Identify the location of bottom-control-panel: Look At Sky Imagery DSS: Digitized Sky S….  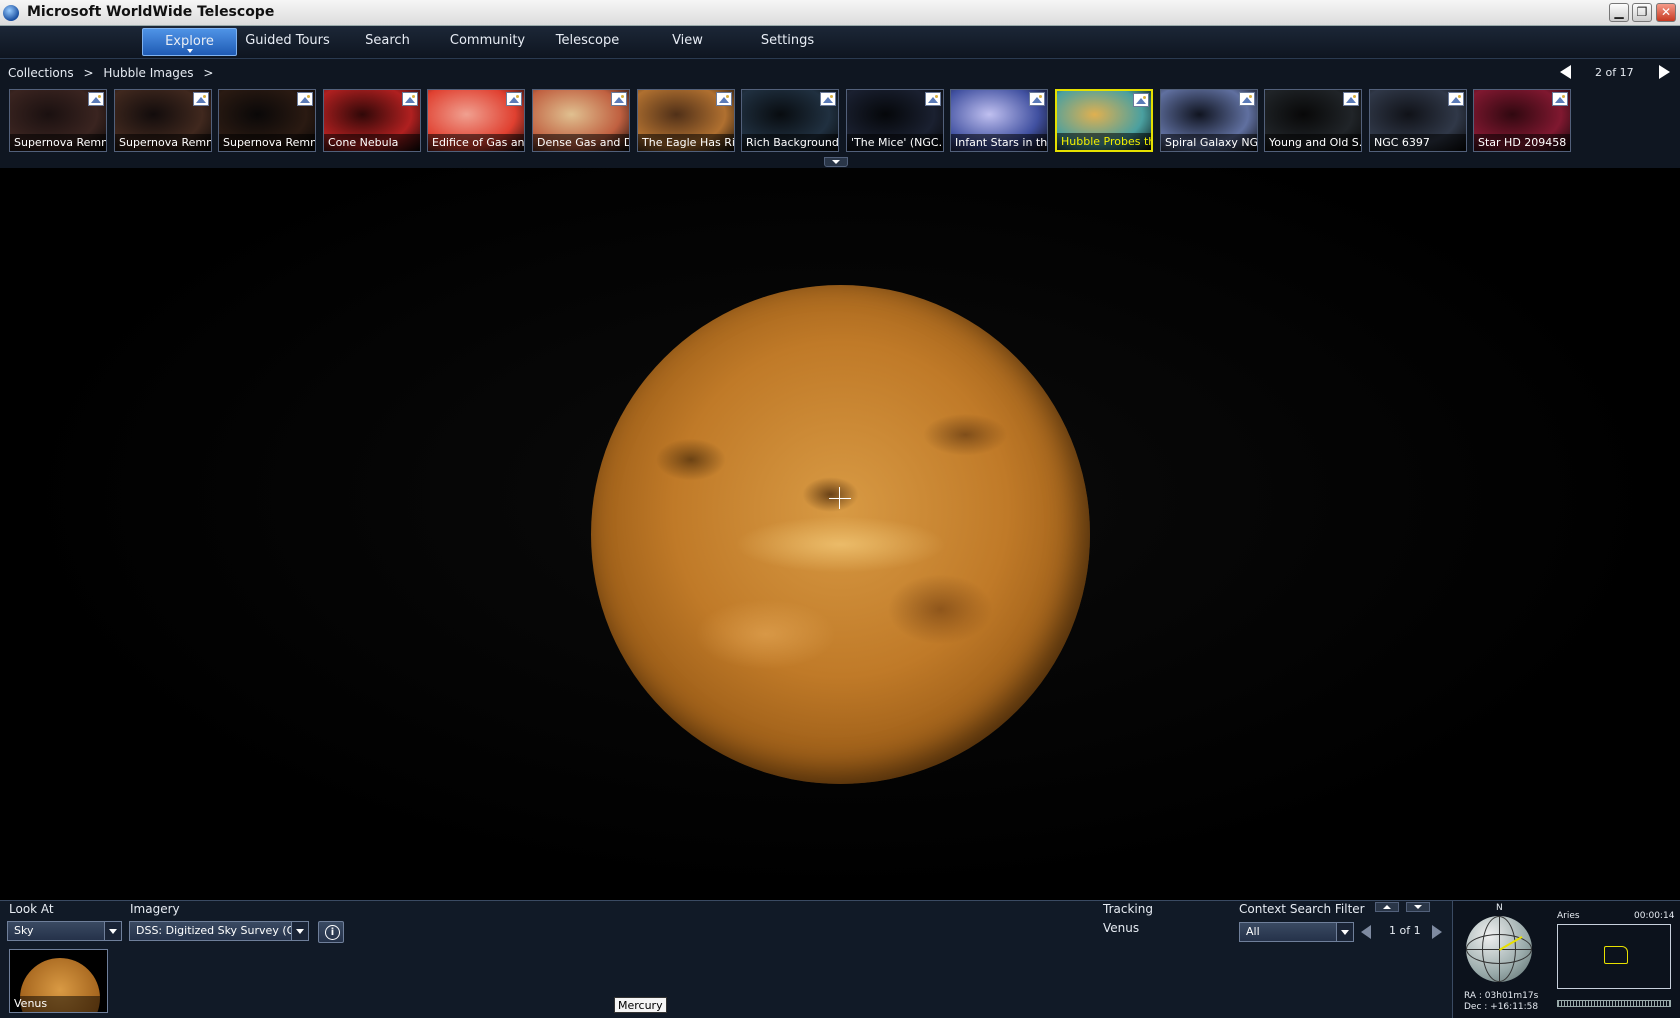
(840, 959).